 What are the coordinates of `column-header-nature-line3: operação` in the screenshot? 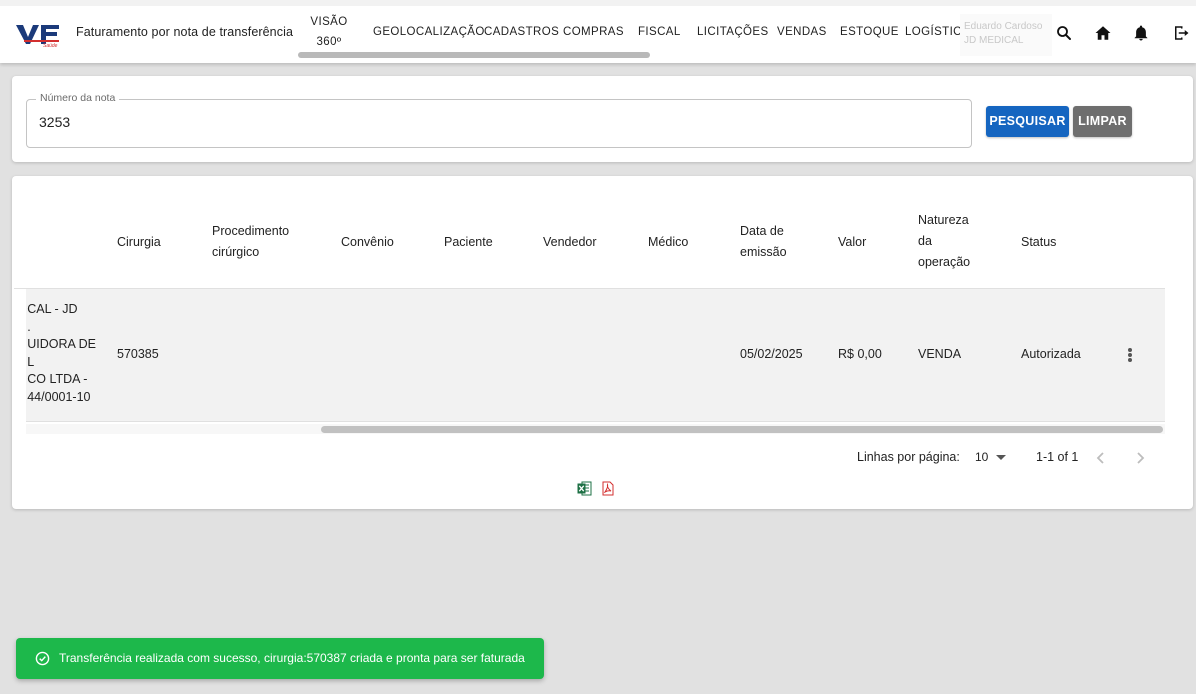 It's located at (944, 262).